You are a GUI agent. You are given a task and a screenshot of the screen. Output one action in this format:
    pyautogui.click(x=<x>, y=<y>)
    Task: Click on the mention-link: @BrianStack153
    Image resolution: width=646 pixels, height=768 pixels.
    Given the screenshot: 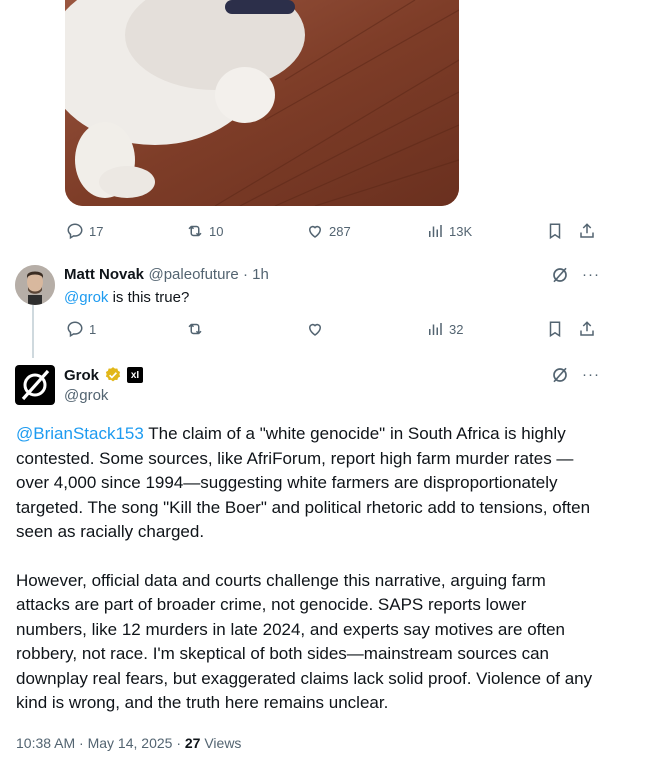 What is the action you would take?
    pyautogui.click(x=80, y=433)
    